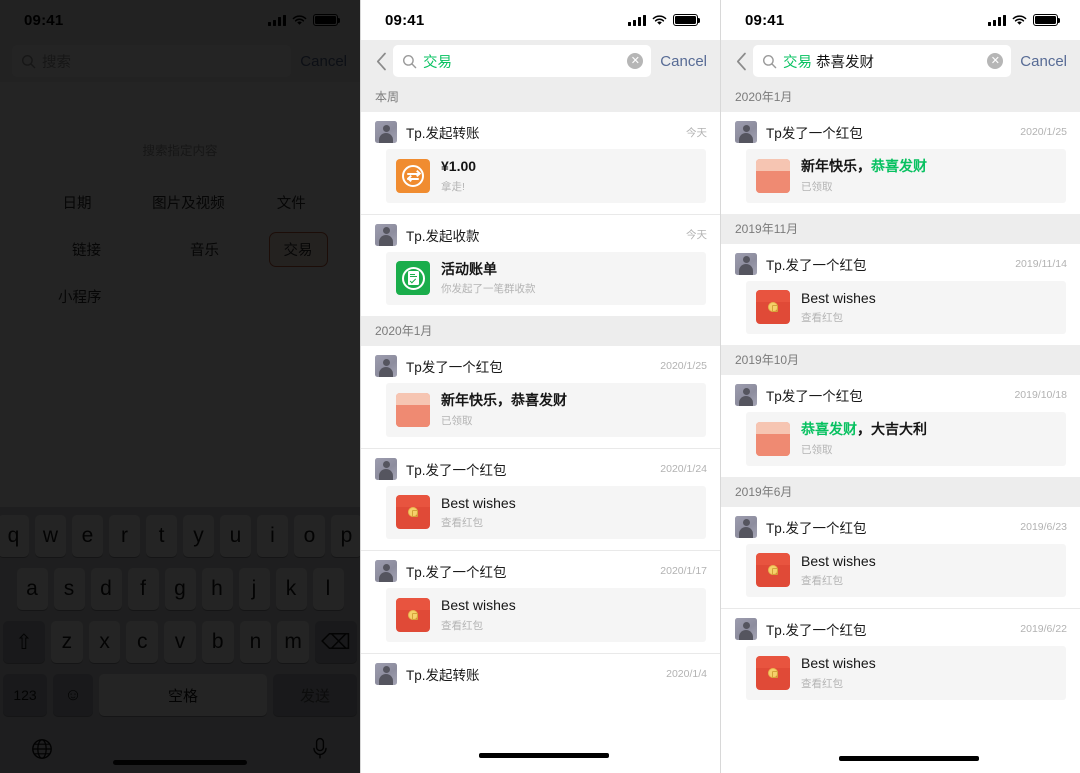  What do you see at coordinates (345, 536) in the screenshot?
I see `key-p: p` at bounding box center [345, 536].